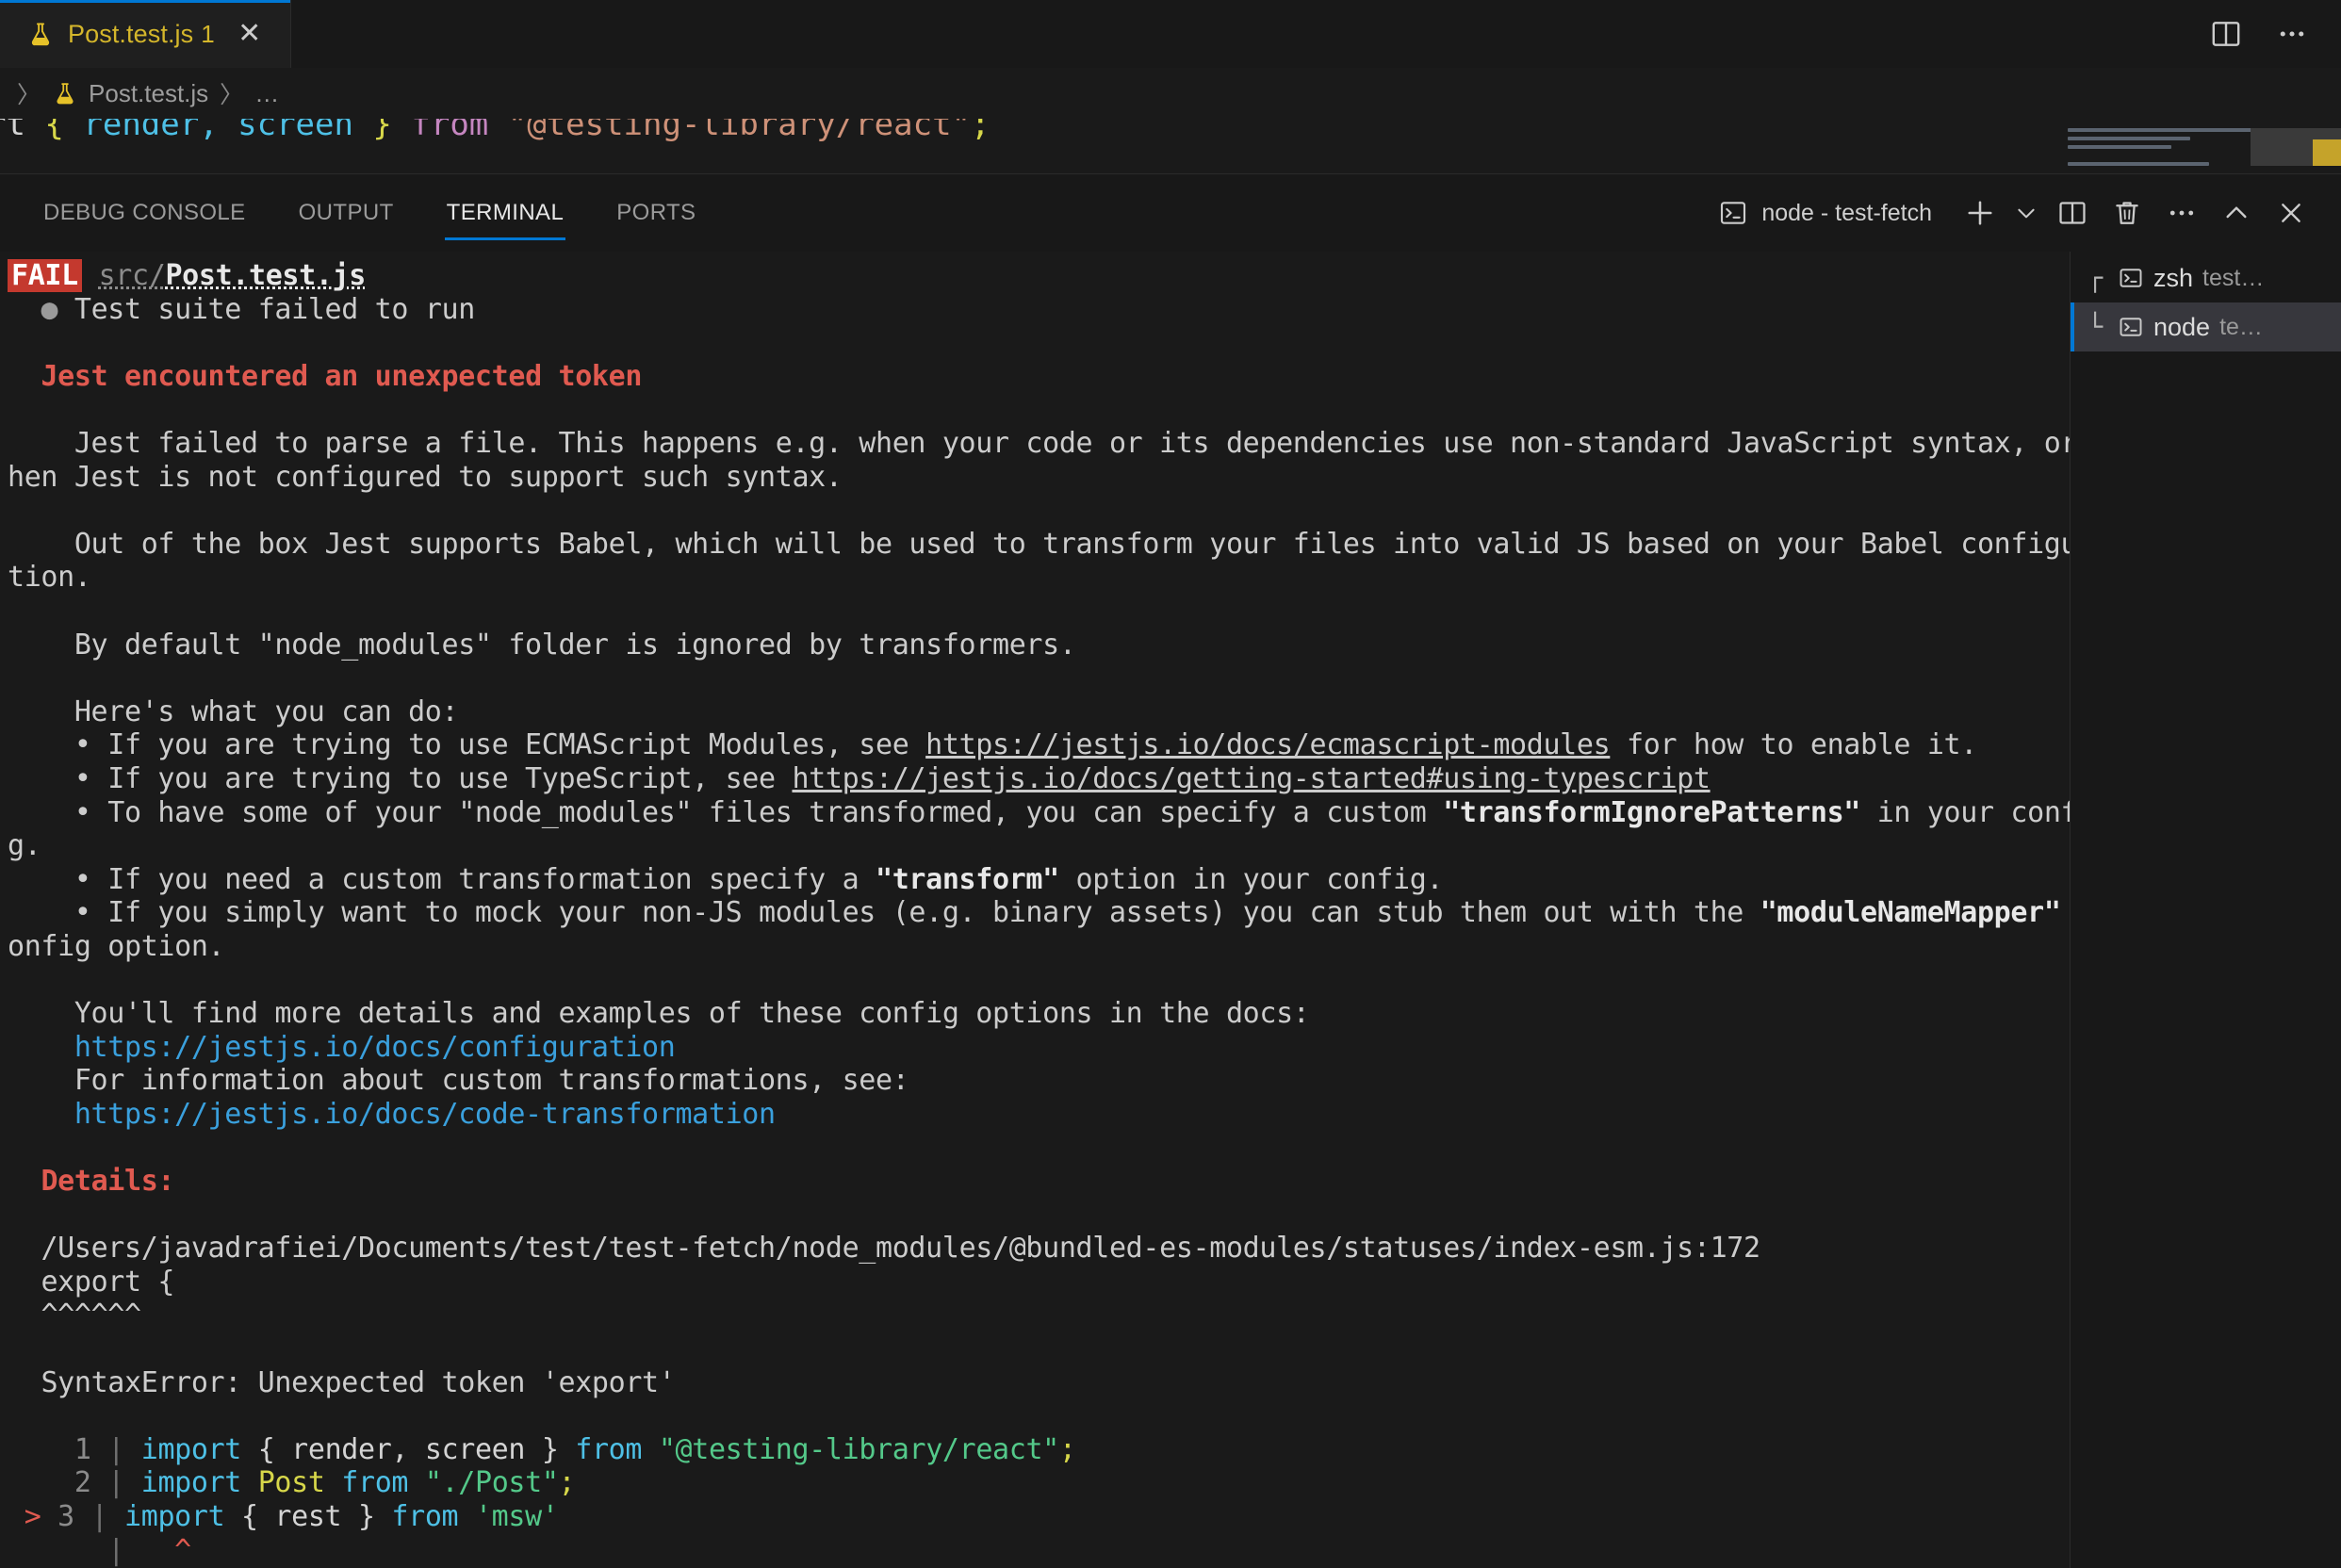 The height and width of the screenshot is (1568, 2341). I want to click on output-line-error-title: Jest encountered an unexpected token, so click(1039, 377).